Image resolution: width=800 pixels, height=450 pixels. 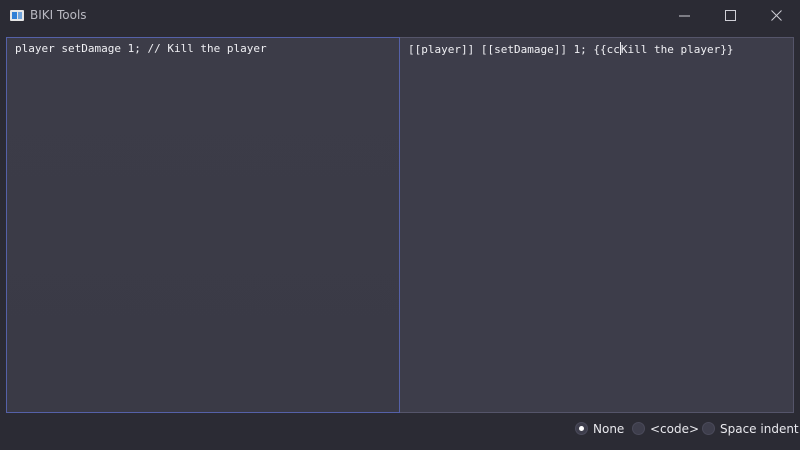 I want to click on minimize-button, so click(x=685, y=16).